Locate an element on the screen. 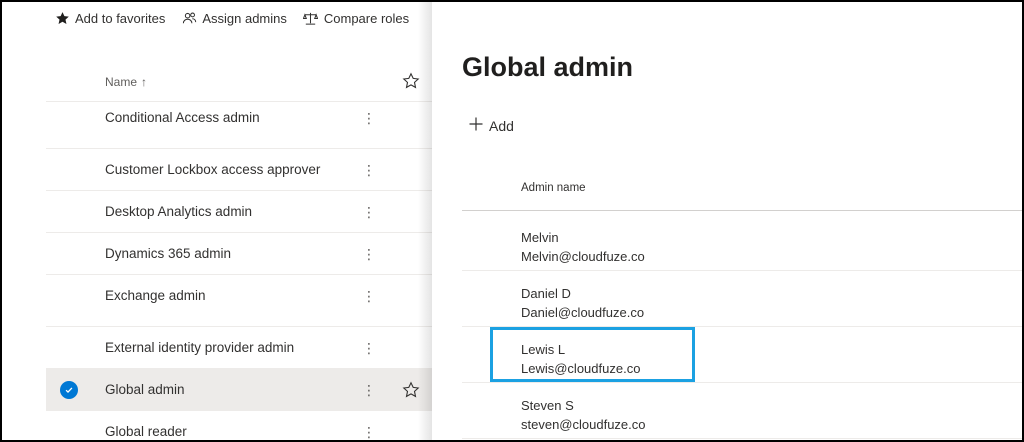  role-name: Conditional Access admin is located at coordinates (182, 117).